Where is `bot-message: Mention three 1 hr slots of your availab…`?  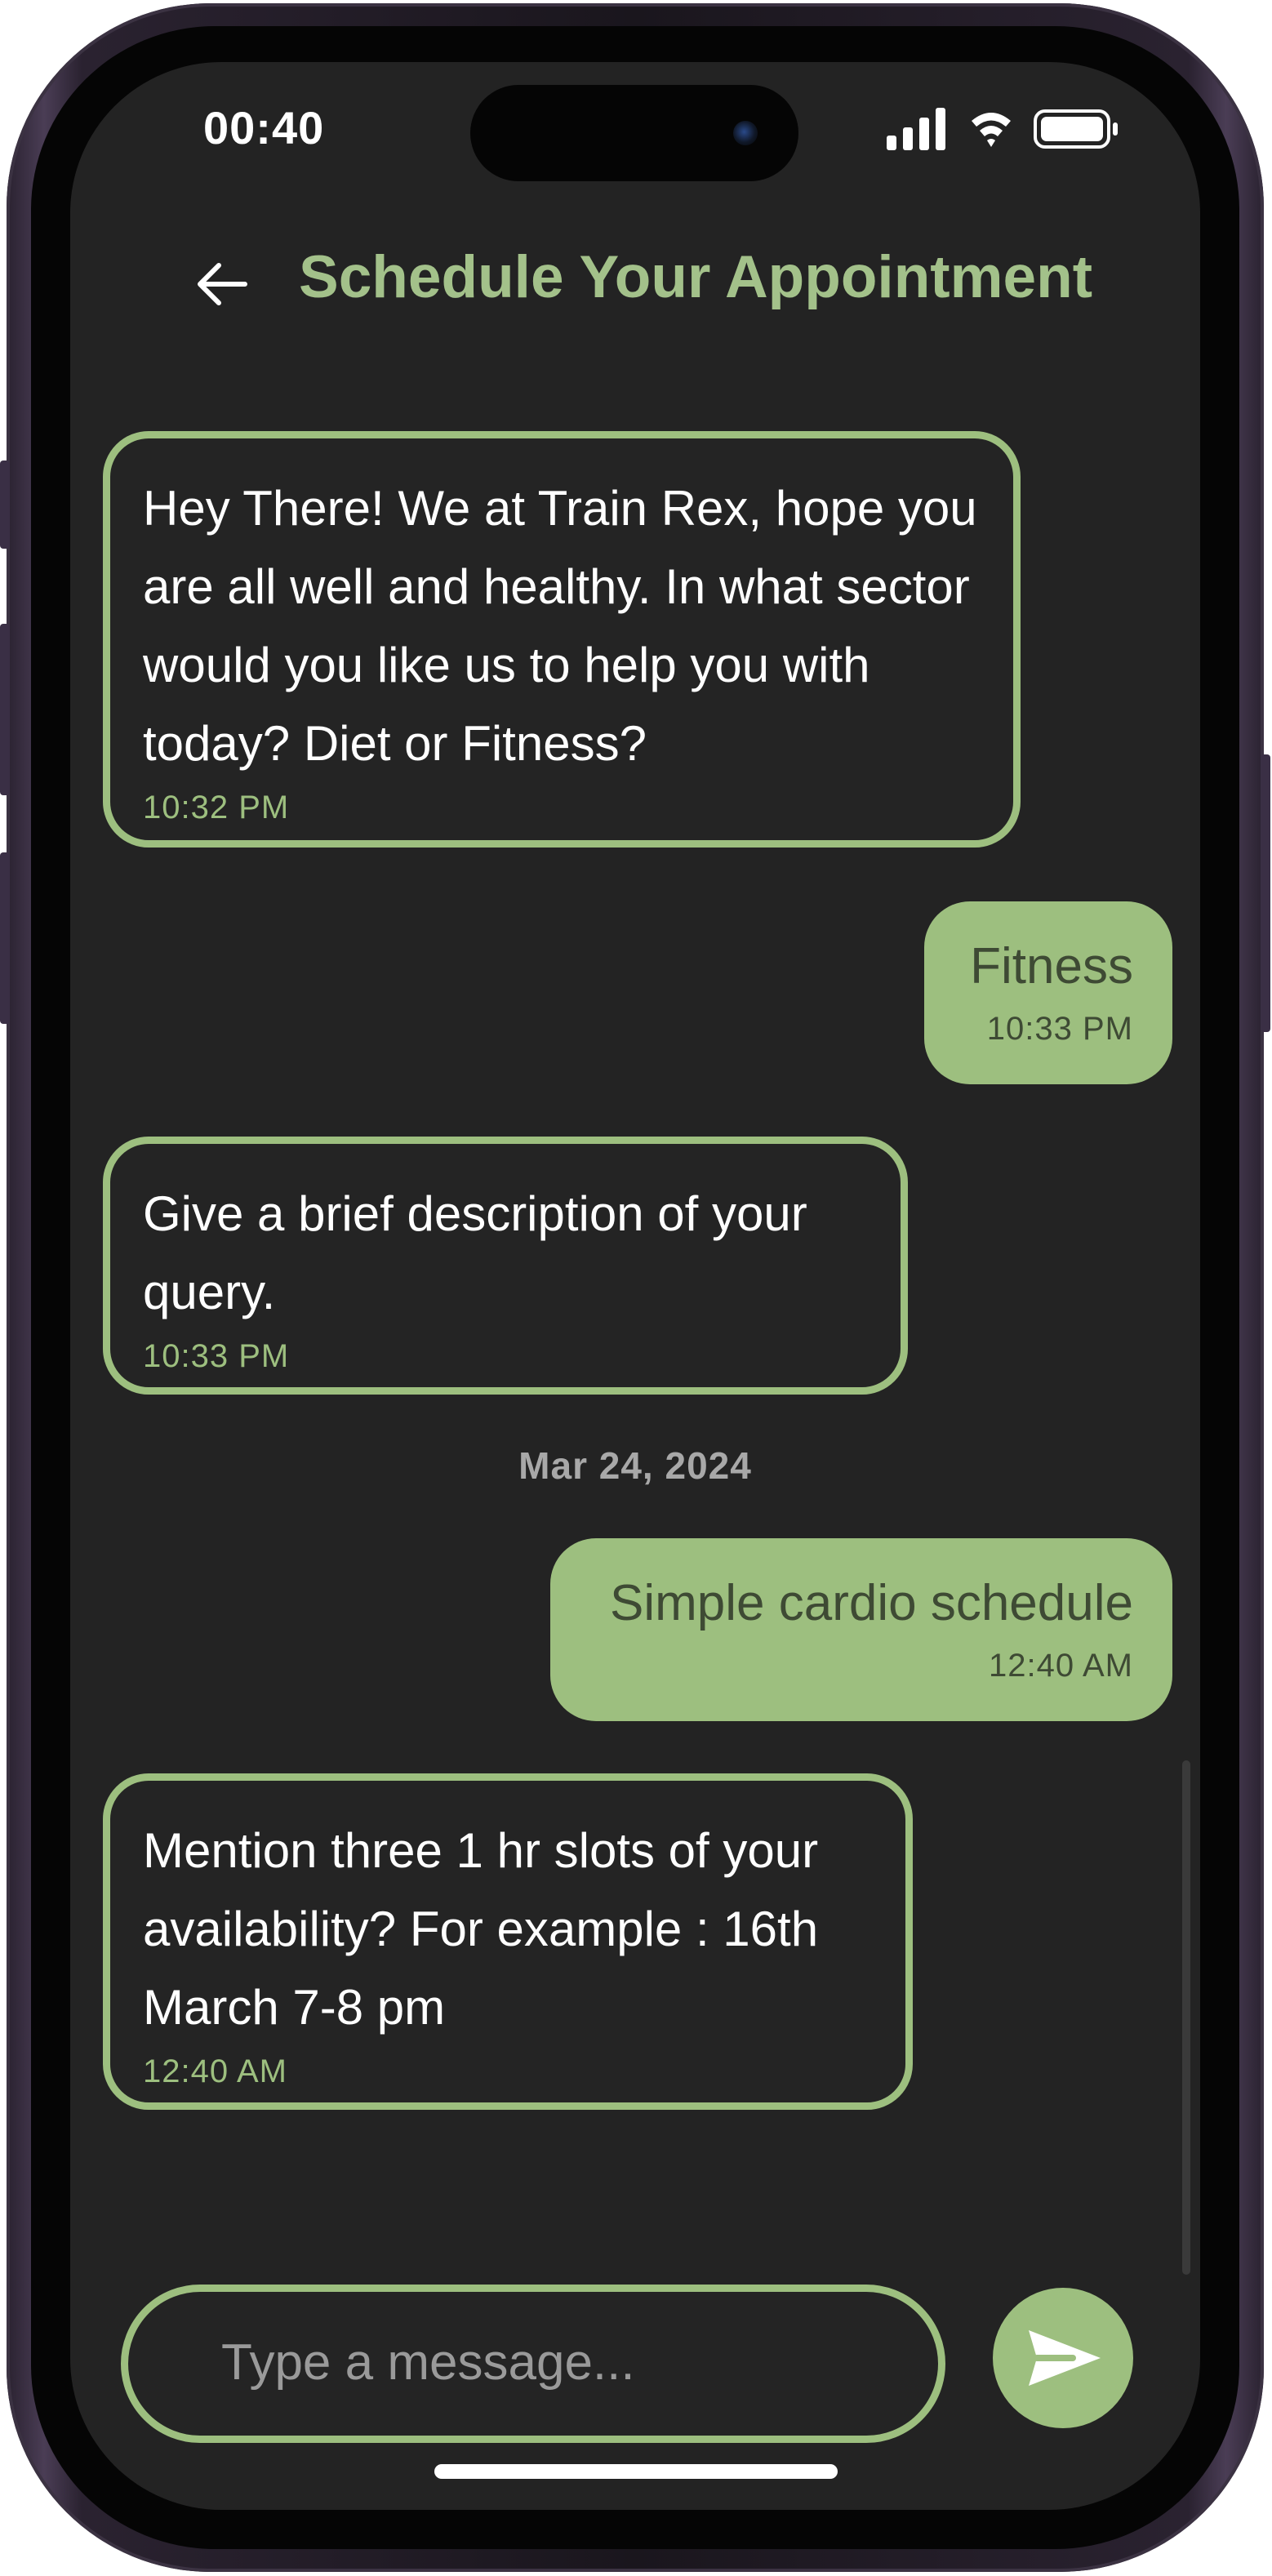 bot-message: Mention three 1 hr slots of your availab… is located at coordinates (508, 1941).